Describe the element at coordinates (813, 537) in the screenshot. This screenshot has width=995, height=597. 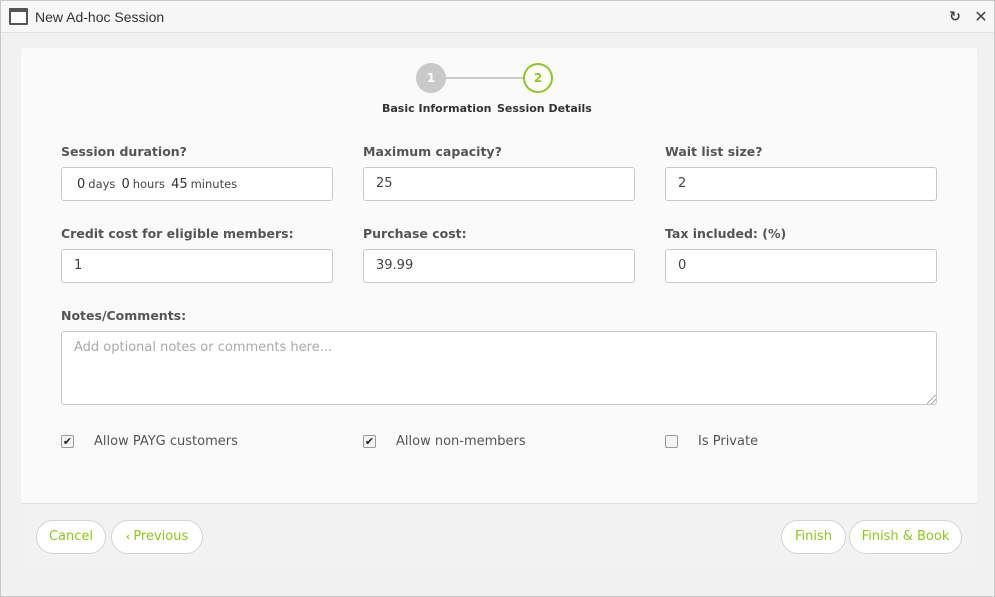
I see `finish-button: Finish` at that location.